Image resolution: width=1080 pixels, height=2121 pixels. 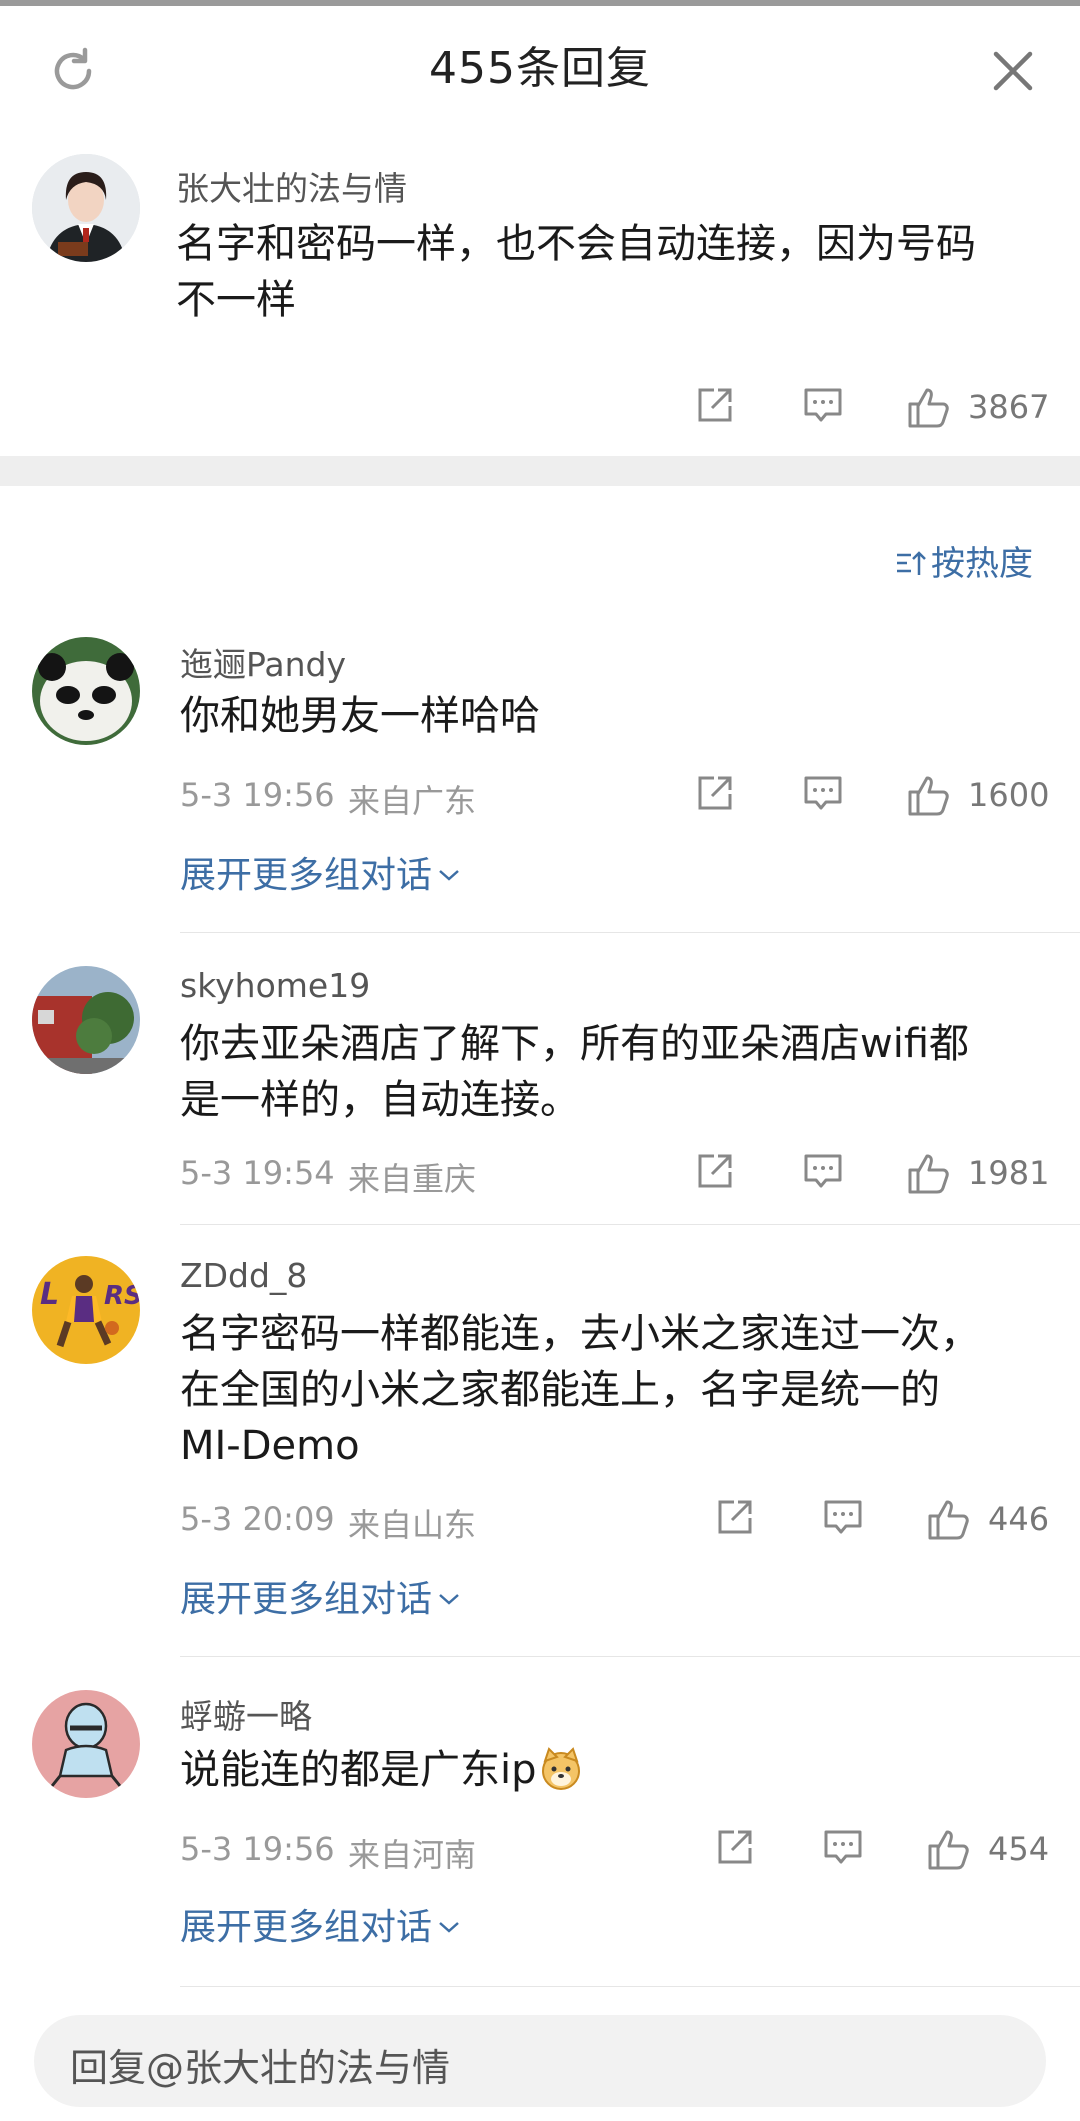 I want to click on reply-input: 回复@张大壮的法与情, so click(x=540, y=2061).